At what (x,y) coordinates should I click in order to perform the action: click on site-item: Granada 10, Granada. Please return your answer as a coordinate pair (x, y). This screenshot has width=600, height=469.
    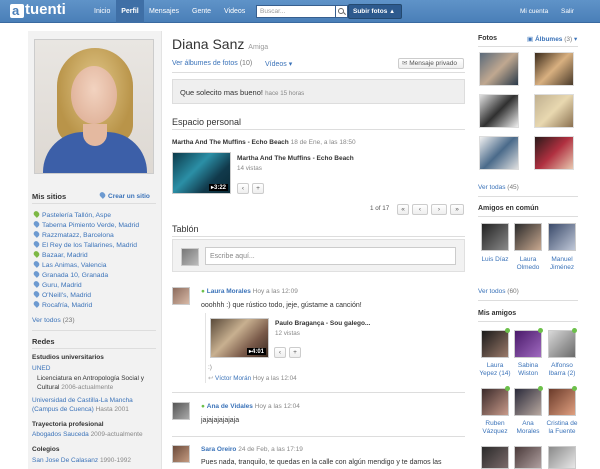
    Looking at the image, I should click on (70, 274).